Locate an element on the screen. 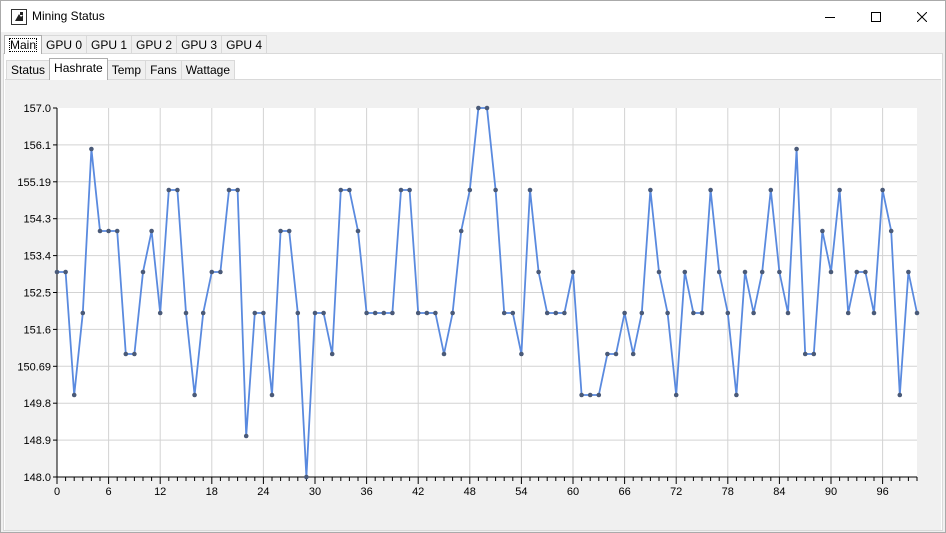  x-tick-label: 12 is located at coordinates (160, 492).